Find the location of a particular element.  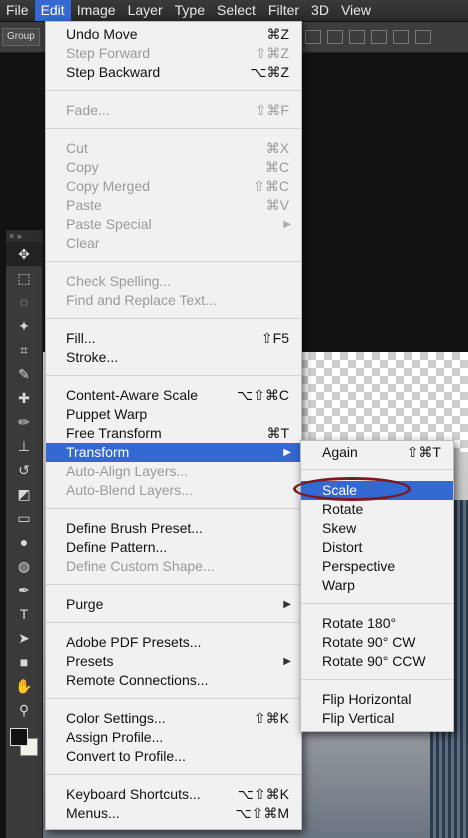

menu-select: Select is located at coordinates (236, 10).